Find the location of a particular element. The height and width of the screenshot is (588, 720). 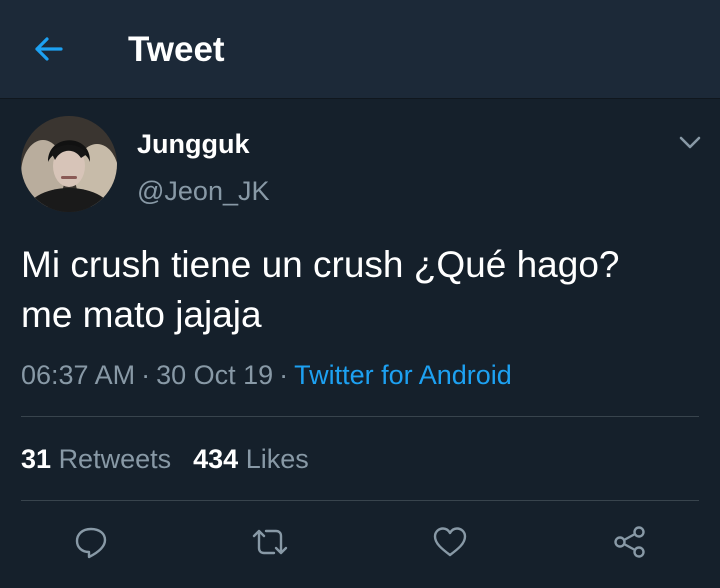

tweet-metadata: 06:37 AM · 30 Oct 19 · Twitter for Android is located at coordinates (266, 375).